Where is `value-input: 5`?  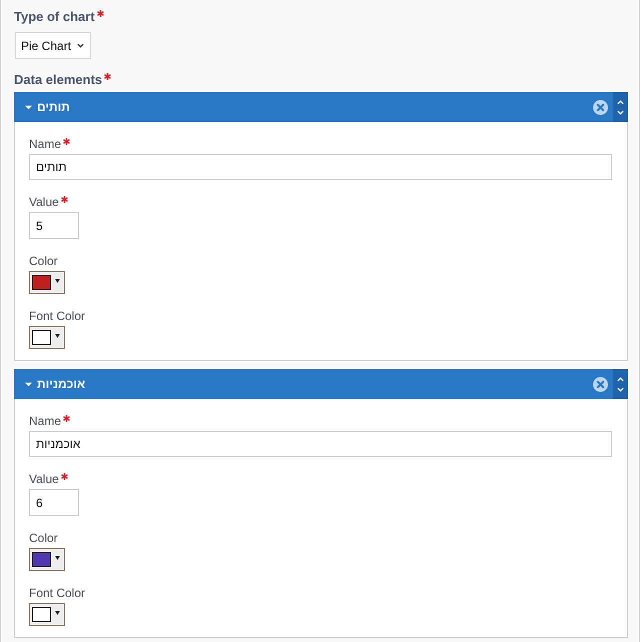 value-input: 5 is located at coordinates (54, 225).